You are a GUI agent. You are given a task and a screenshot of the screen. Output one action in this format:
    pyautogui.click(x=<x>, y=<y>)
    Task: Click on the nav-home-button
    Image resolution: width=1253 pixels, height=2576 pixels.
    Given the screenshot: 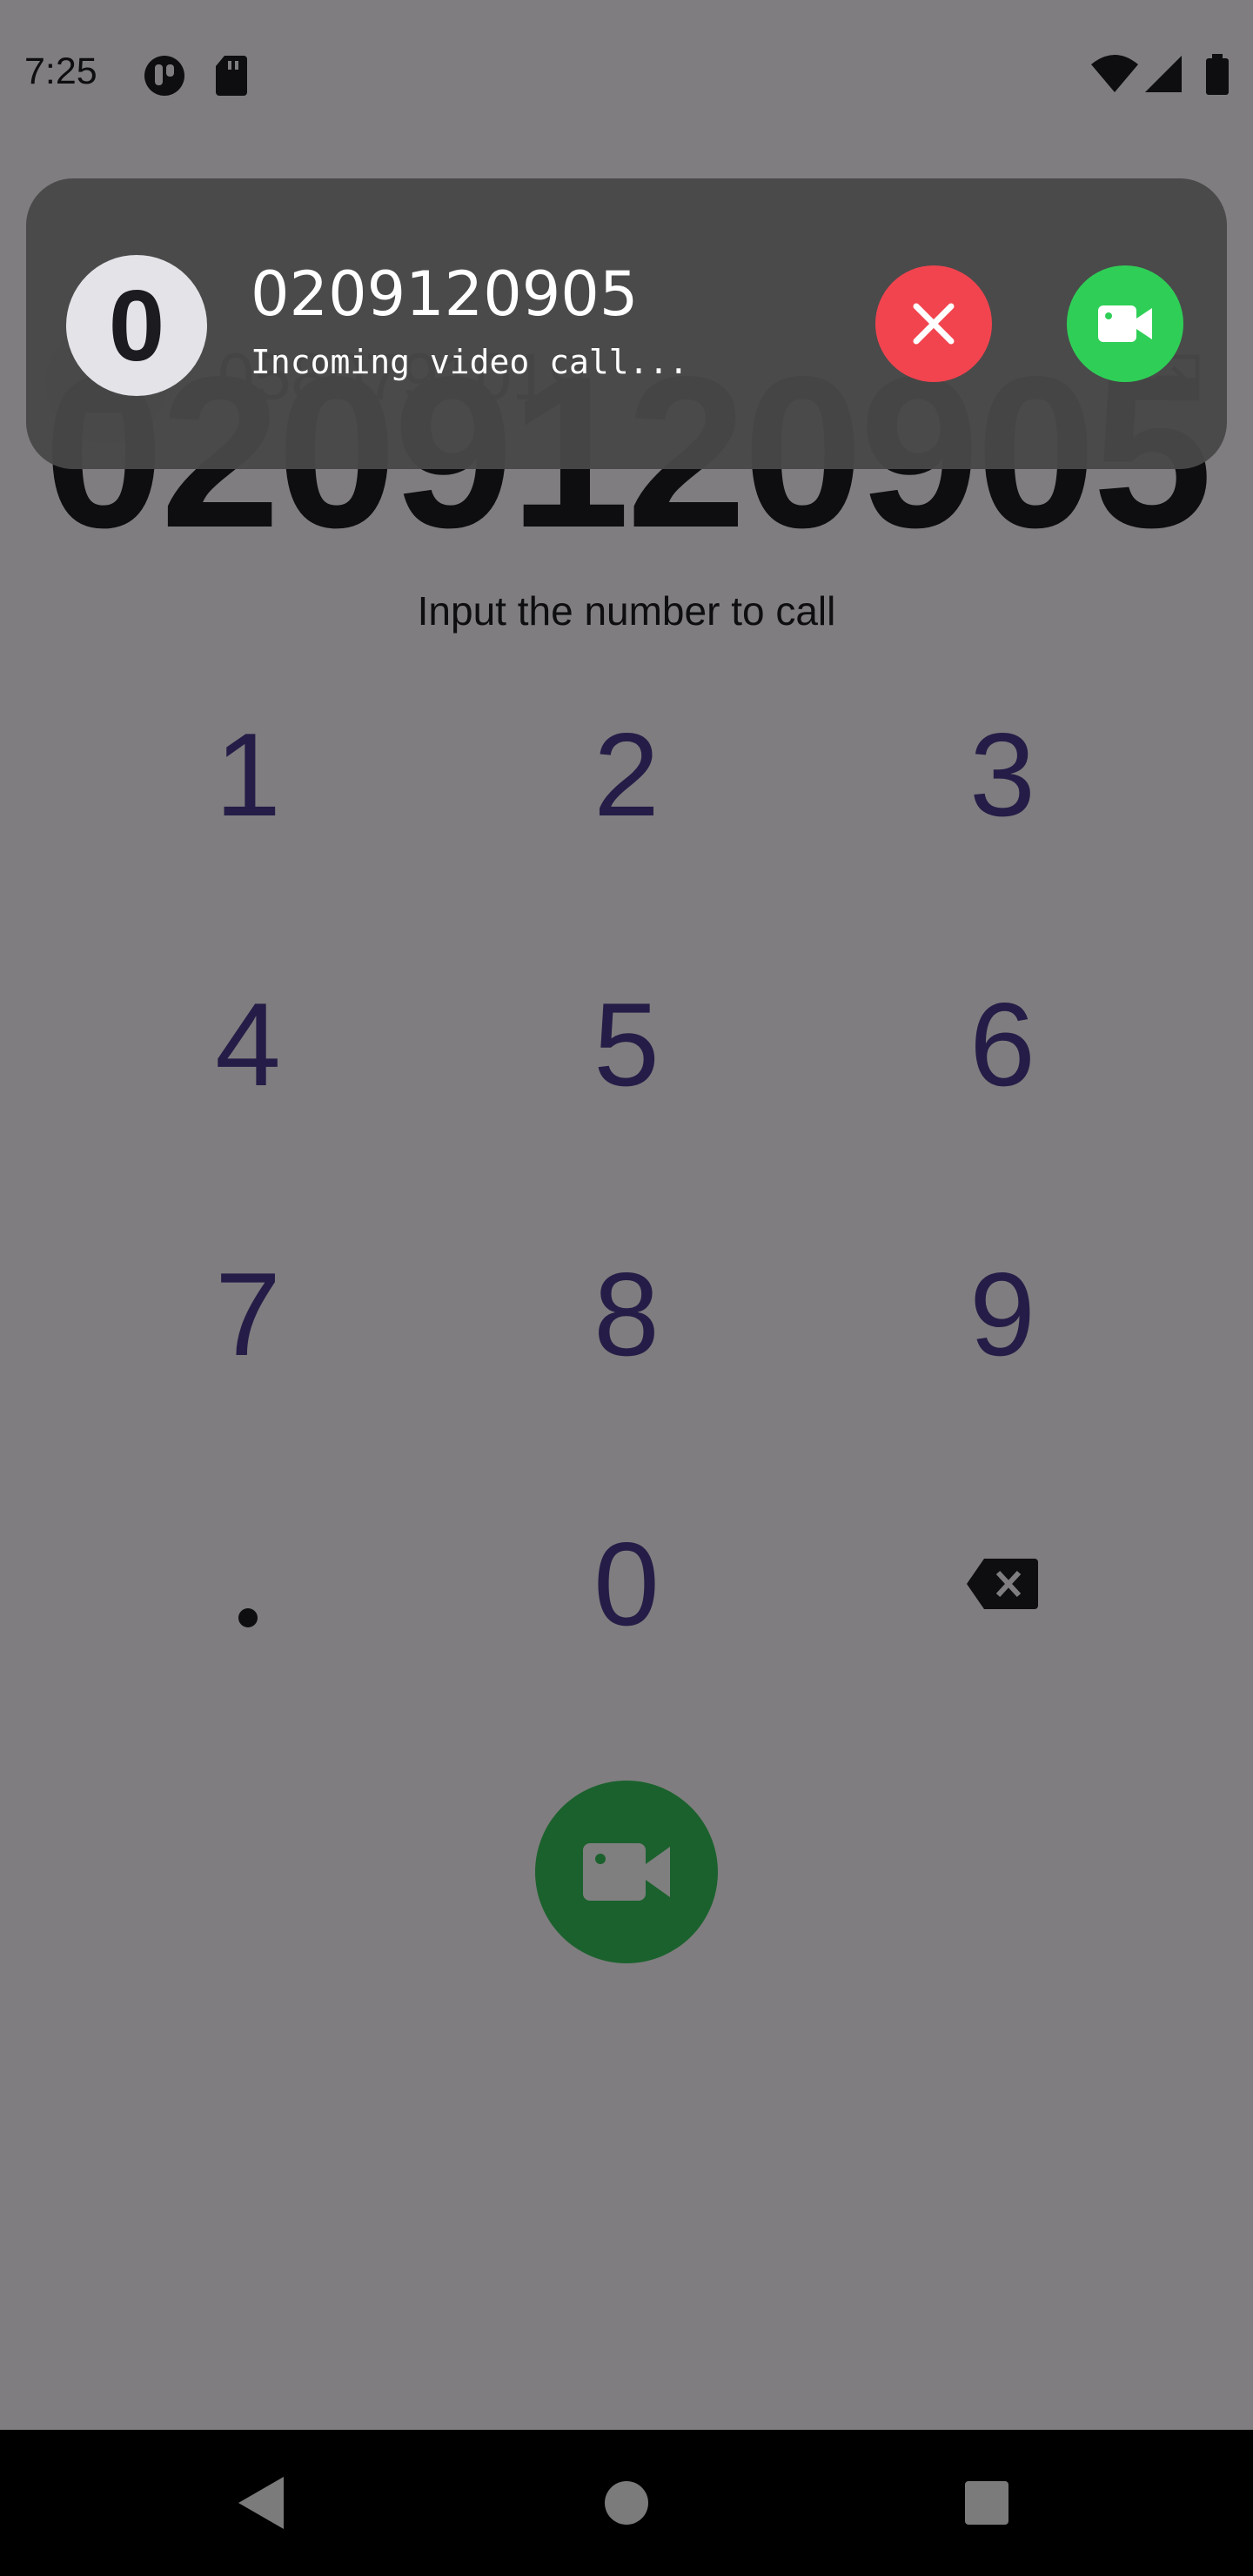 What is the action you would take?
    pyautogui.click(x=626, y=2503)
    